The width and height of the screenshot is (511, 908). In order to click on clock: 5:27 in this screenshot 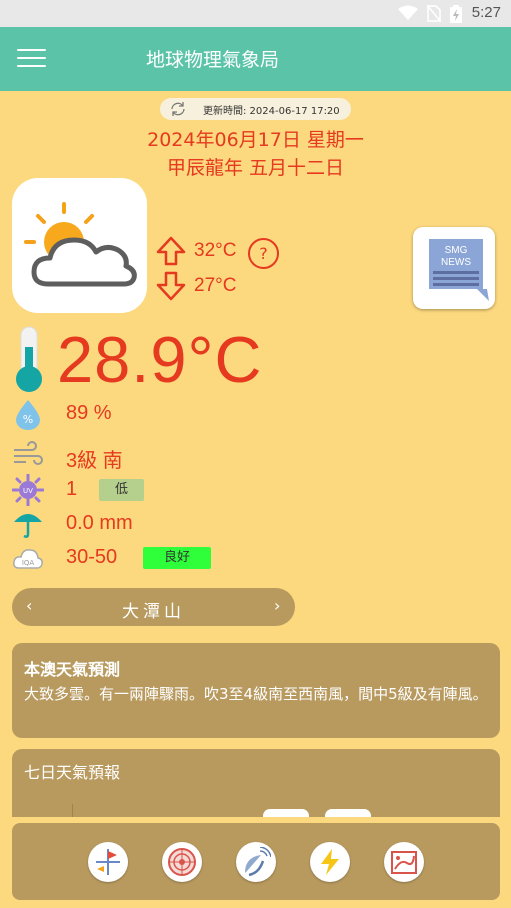, I will do `click(486, 12)`.